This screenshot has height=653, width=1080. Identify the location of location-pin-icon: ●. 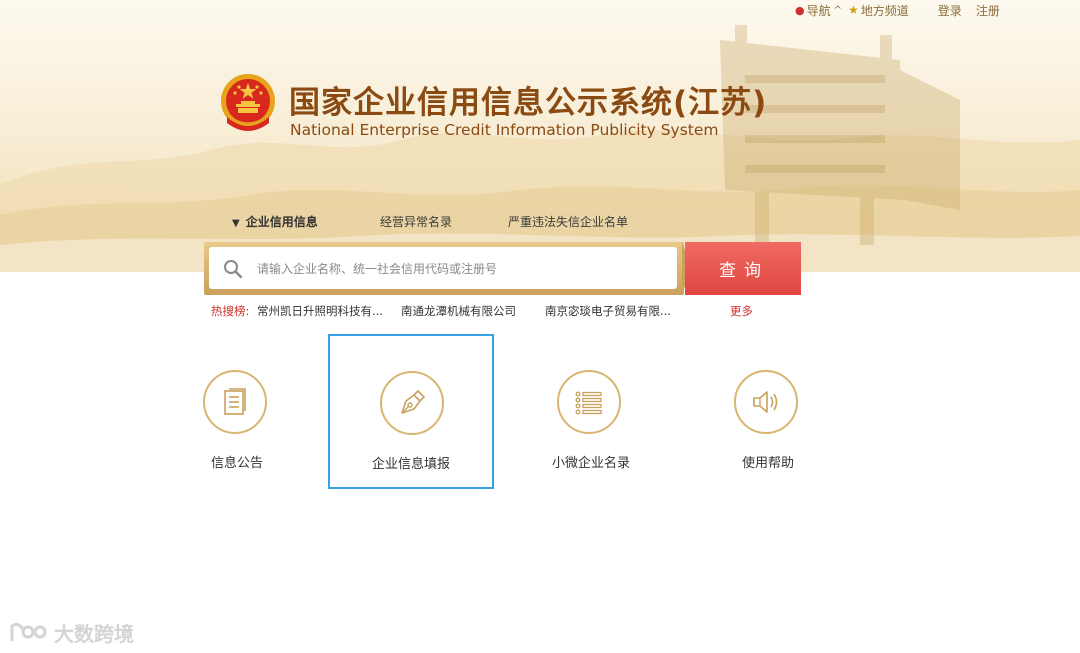
(800, 10).